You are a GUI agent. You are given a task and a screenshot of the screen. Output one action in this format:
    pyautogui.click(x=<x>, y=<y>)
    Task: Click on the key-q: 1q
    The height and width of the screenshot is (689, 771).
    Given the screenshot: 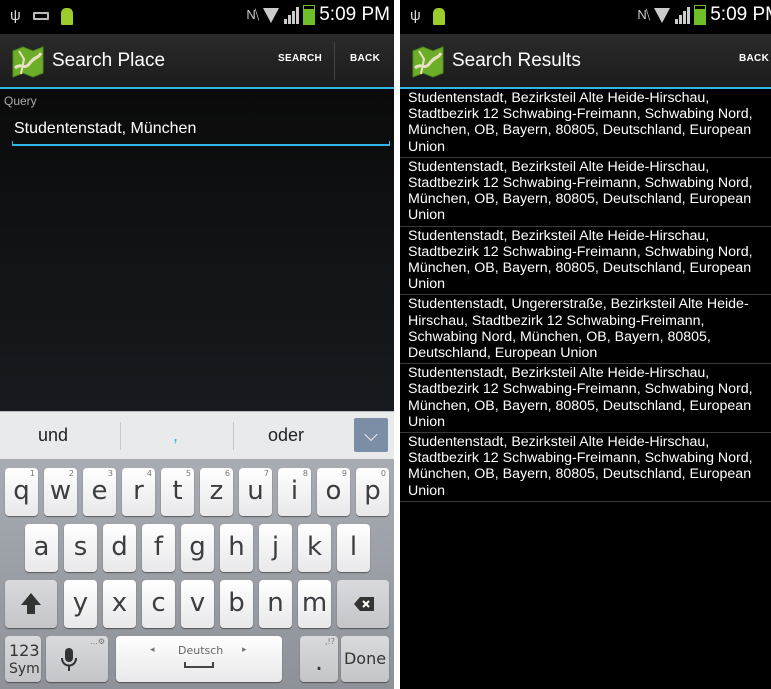 What is the action you would take?
    pyautogui.click(x=21, y=492)
    